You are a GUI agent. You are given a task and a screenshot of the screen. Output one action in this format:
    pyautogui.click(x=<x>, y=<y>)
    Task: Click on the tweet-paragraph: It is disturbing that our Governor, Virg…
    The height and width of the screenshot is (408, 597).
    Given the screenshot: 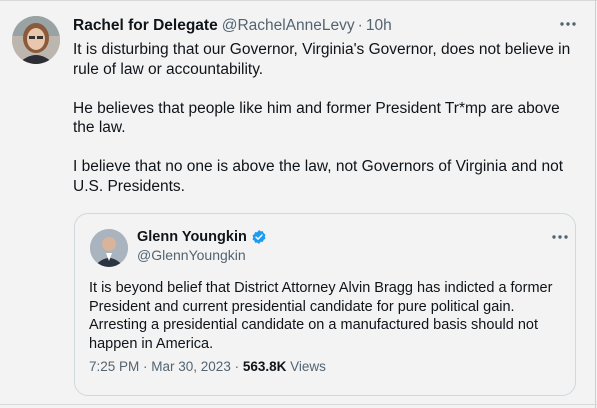 What is the action you would take?
    pyautogui.click(x=322, y=59)
    